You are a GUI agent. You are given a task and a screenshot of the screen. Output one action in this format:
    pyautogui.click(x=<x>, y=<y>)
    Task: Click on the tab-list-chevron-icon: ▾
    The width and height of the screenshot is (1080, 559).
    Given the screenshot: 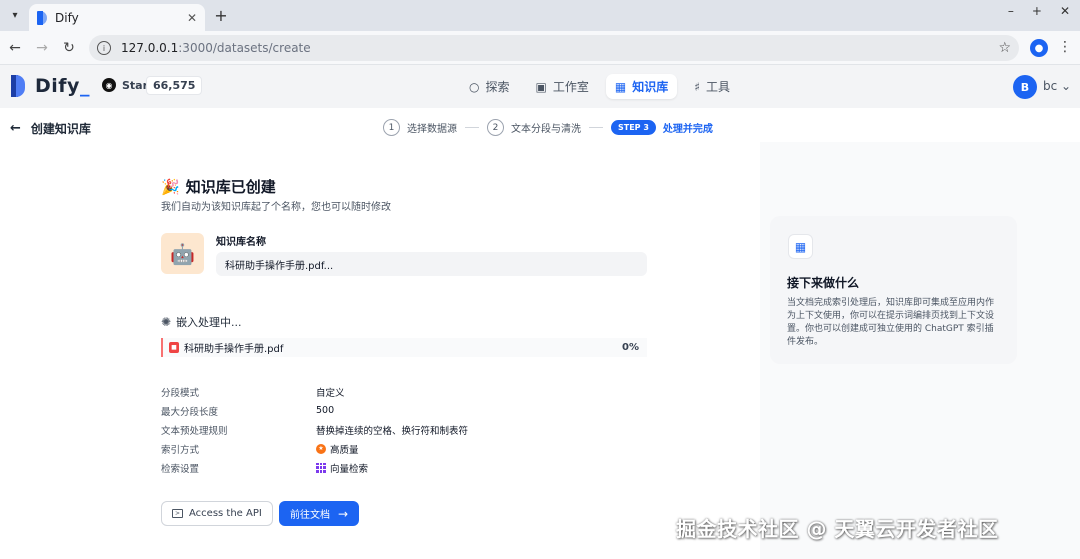 What is the action you would take?
    pyautogui.click(x=15, y=15)
    